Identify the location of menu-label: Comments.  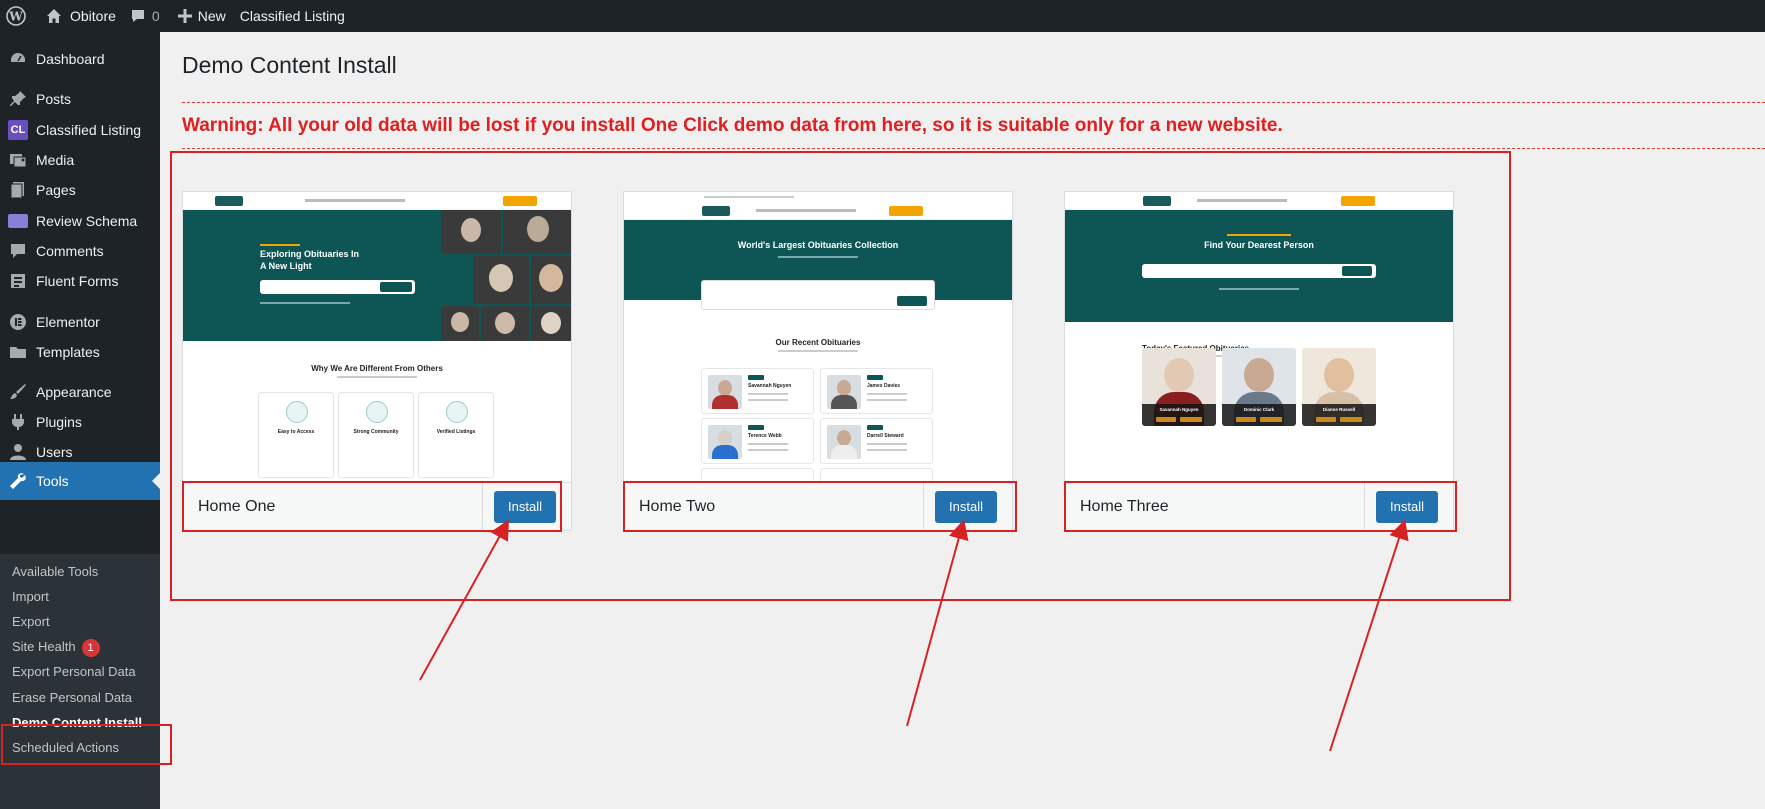
(70, 251).